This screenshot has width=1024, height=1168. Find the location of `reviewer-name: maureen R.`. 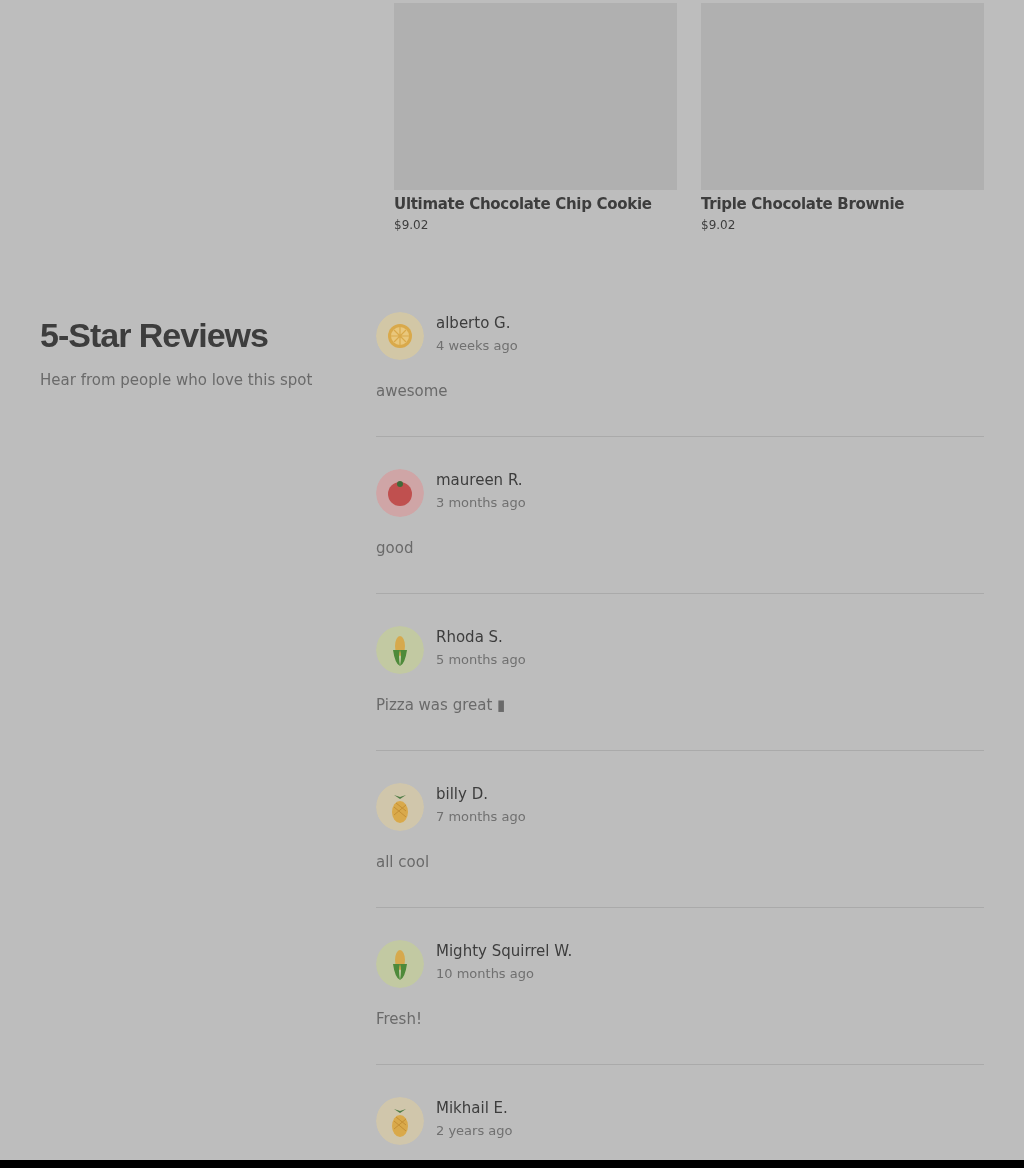

reviewer-name: maureen R. is located at coordinates (480, 480).